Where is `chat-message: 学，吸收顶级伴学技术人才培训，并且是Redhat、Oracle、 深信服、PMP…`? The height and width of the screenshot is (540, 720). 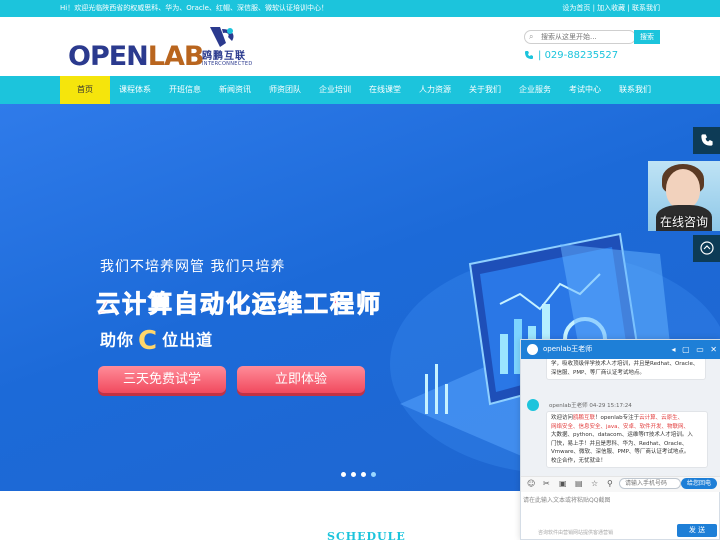
chat-message: 学，吸收顶级伴学技术人才培训，并且是Redhat、Oracle、 深信服、PMP… is located at coordinates (626, 369).